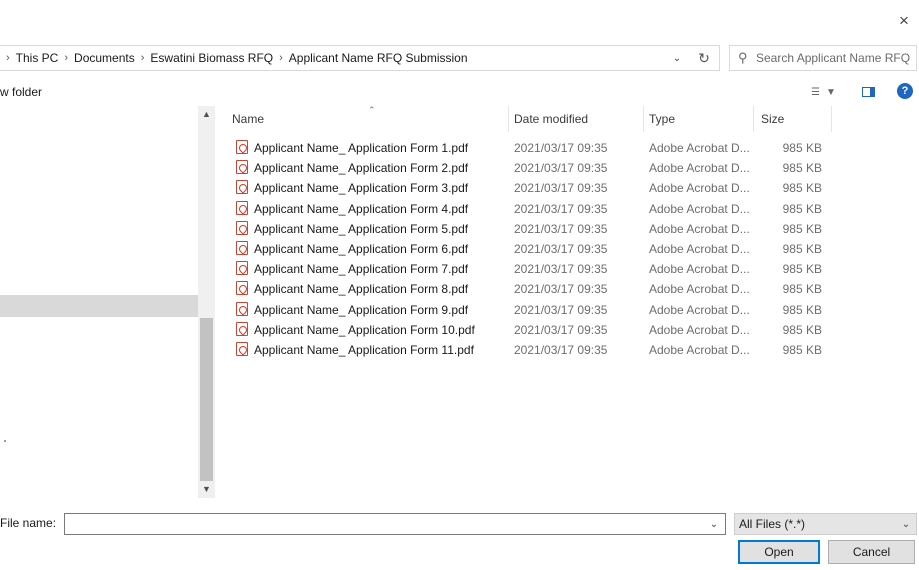 Image resolution: width=919 pixels, height=570 pixels. Describe the element at coordinates (384, 524) in the screenshot. I see `file-name-input` at that location.